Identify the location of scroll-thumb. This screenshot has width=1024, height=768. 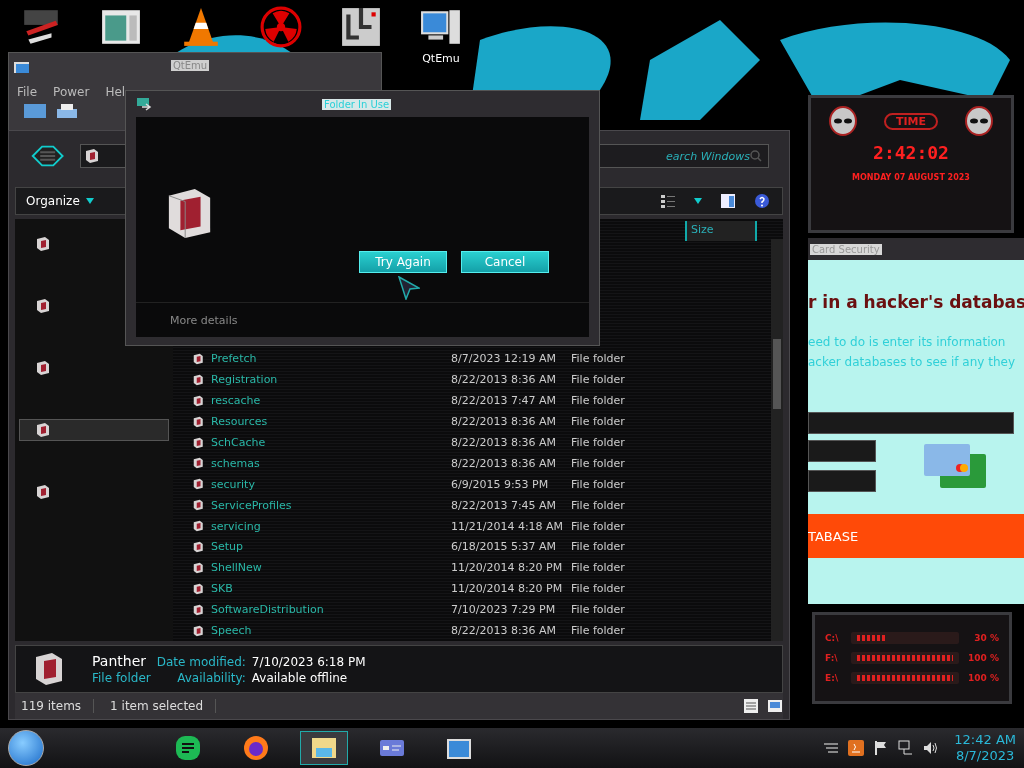
(777, 374).